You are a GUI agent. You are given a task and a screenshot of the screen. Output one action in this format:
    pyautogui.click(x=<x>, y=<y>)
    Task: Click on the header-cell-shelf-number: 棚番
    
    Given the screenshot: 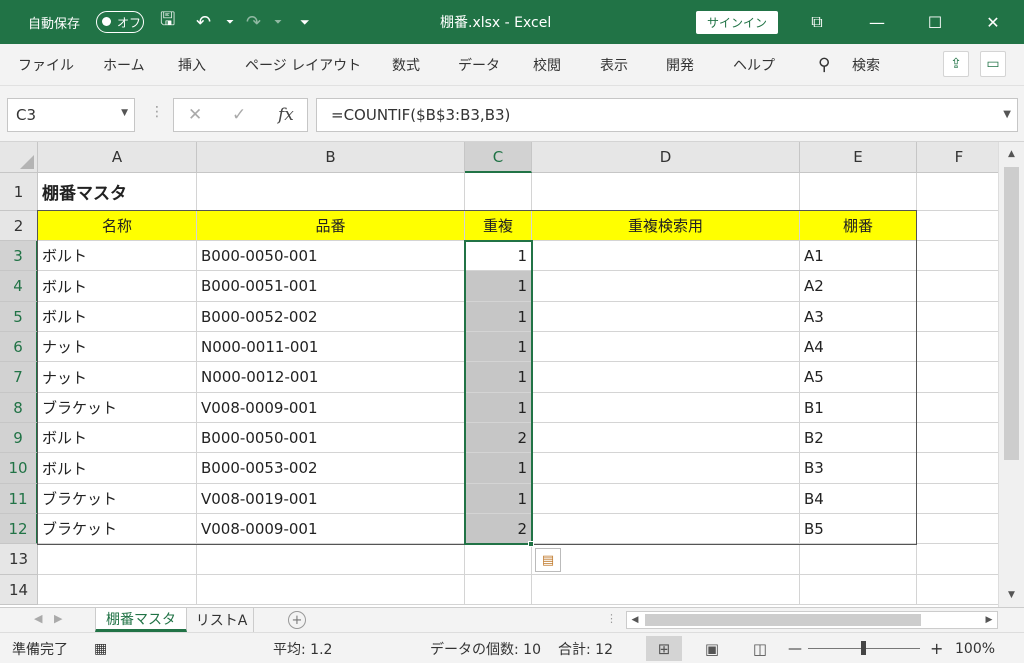 What is the action you would take?
    pyautogui.click(x=858, y=226)
    